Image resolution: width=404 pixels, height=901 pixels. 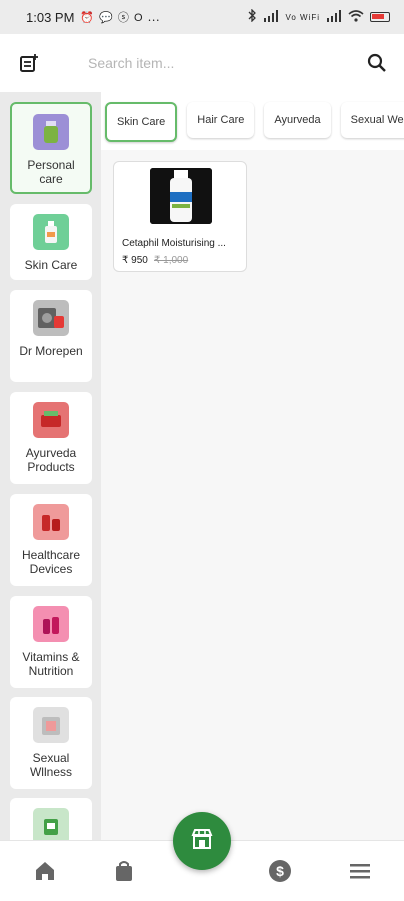 I want to click on search-icon, so click(x=377, y=63).